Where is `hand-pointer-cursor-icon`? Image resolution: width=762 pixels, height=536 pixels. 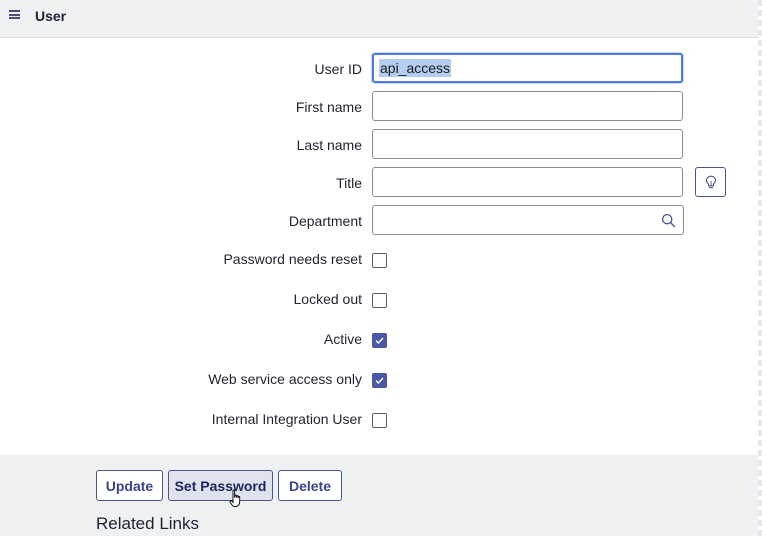
hand-pointer-cursor-icon is located at coordinates (235, 498).